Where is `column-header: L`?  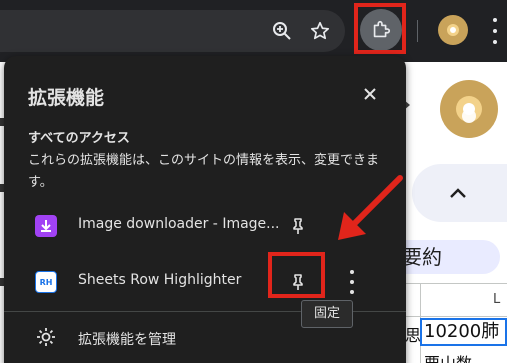
column-header: L is located at coordinates (496, 299).